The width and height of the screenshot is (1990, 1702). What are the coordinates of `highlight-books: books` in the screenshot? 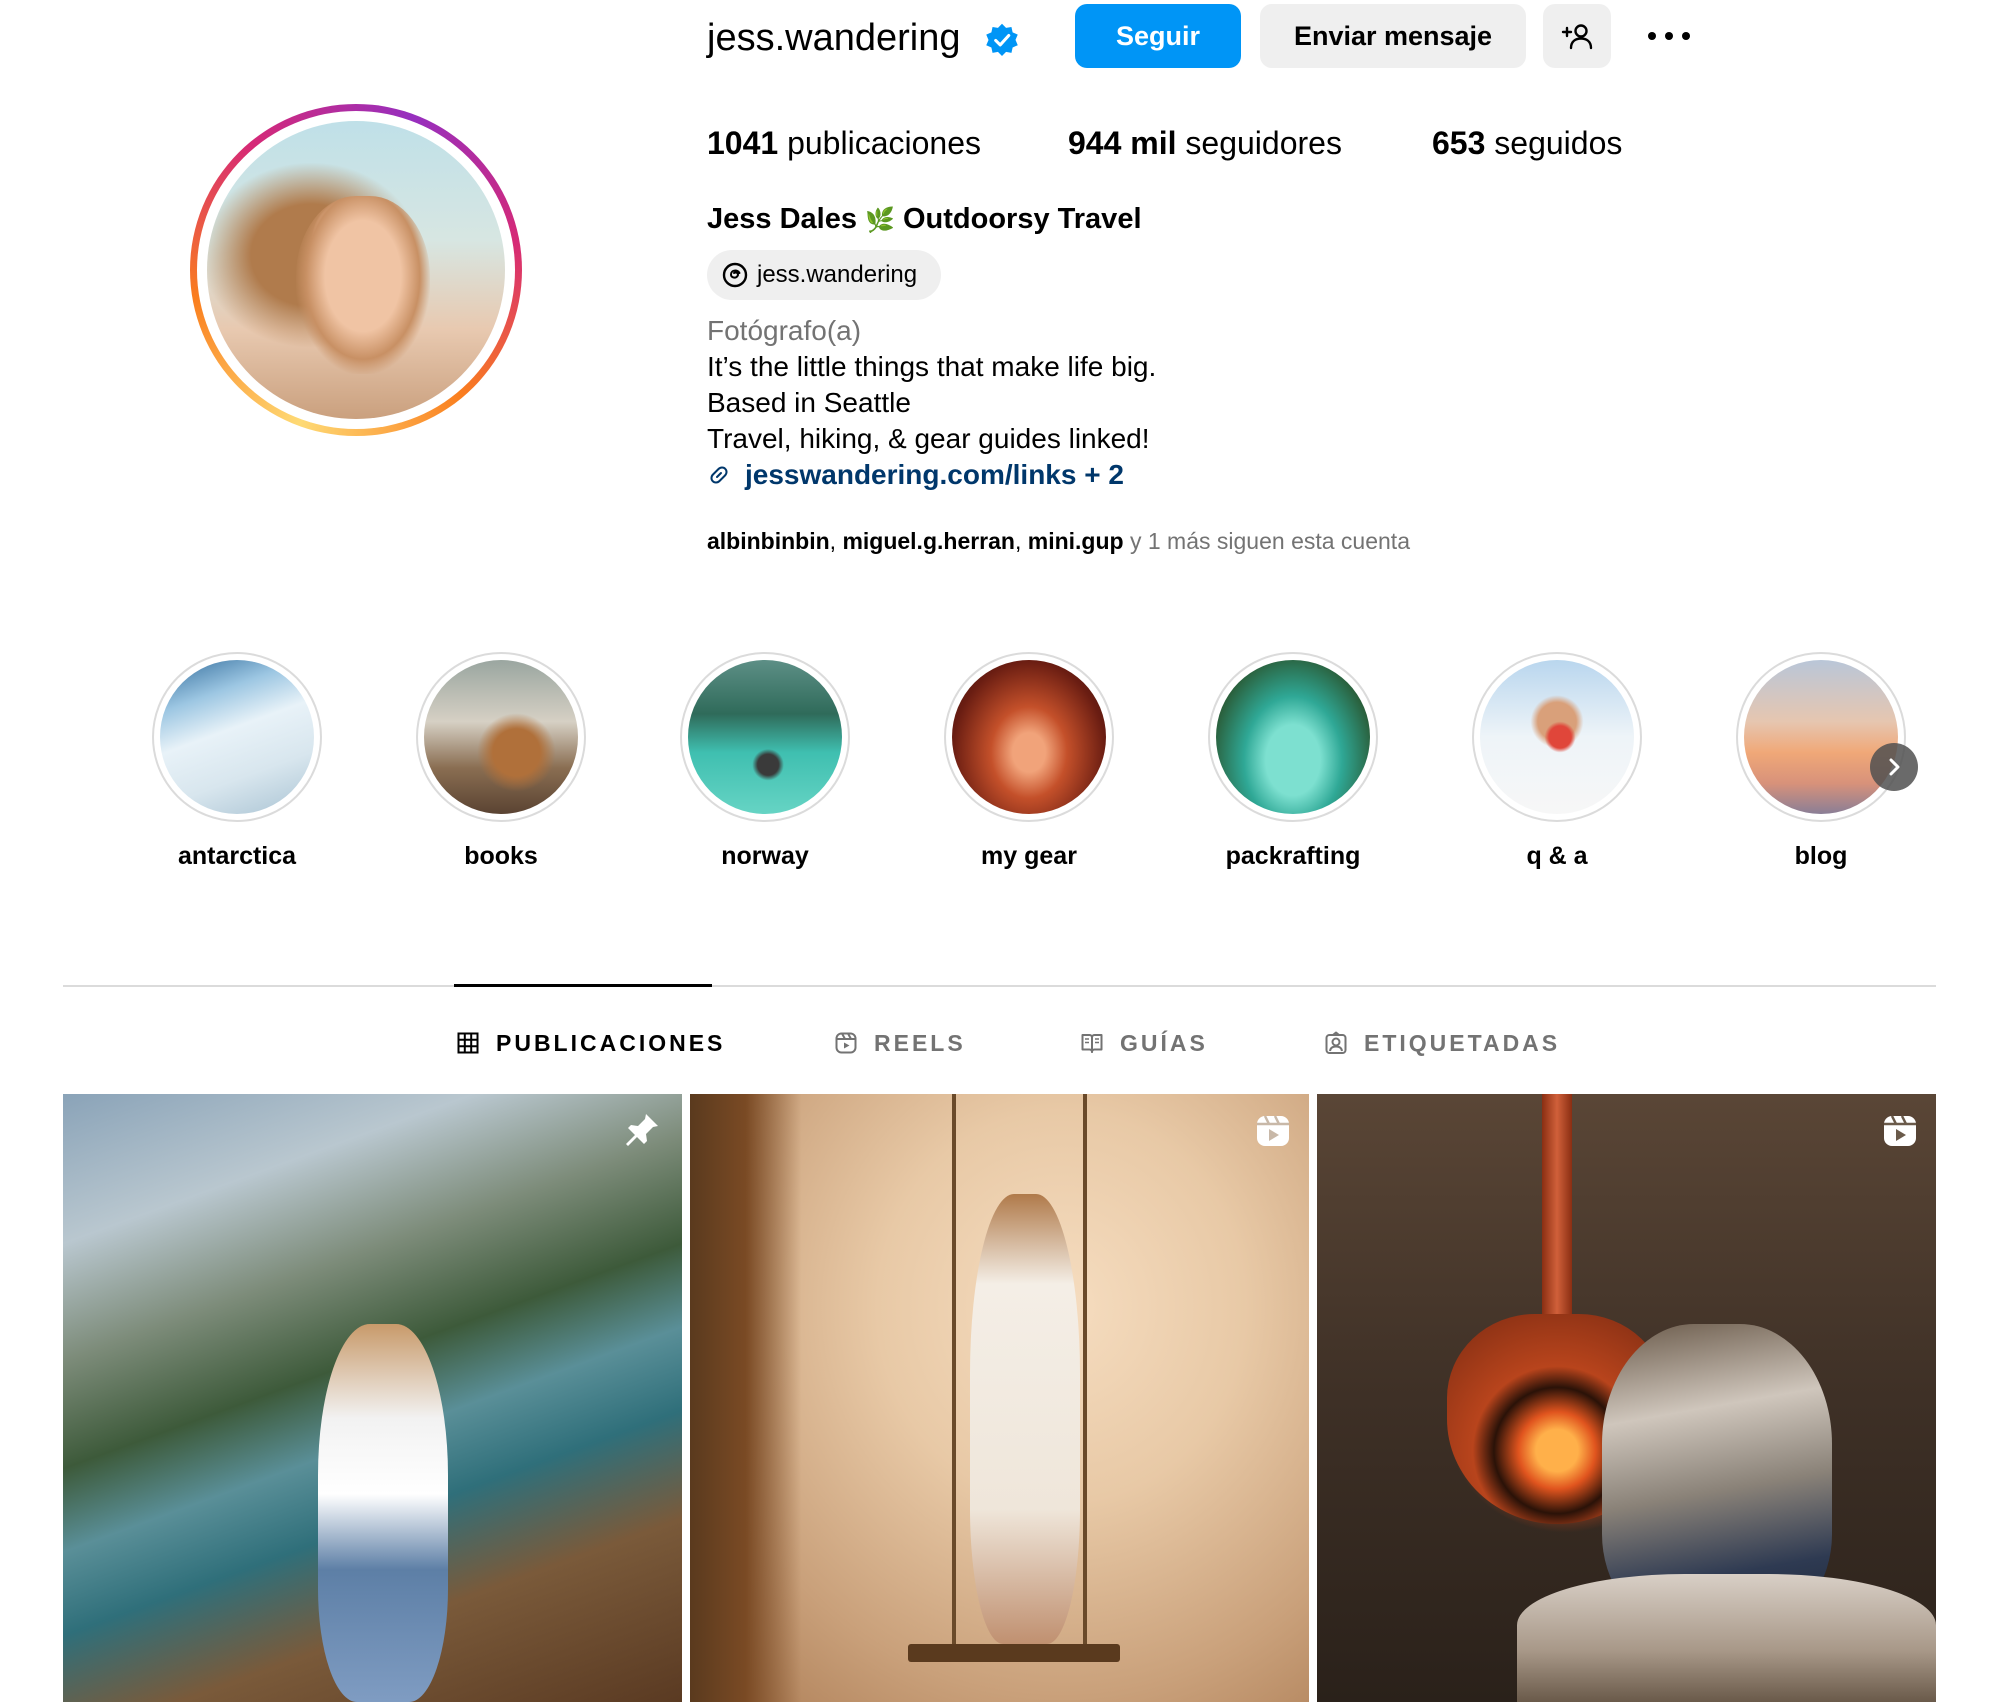 It's located at (501, 761).